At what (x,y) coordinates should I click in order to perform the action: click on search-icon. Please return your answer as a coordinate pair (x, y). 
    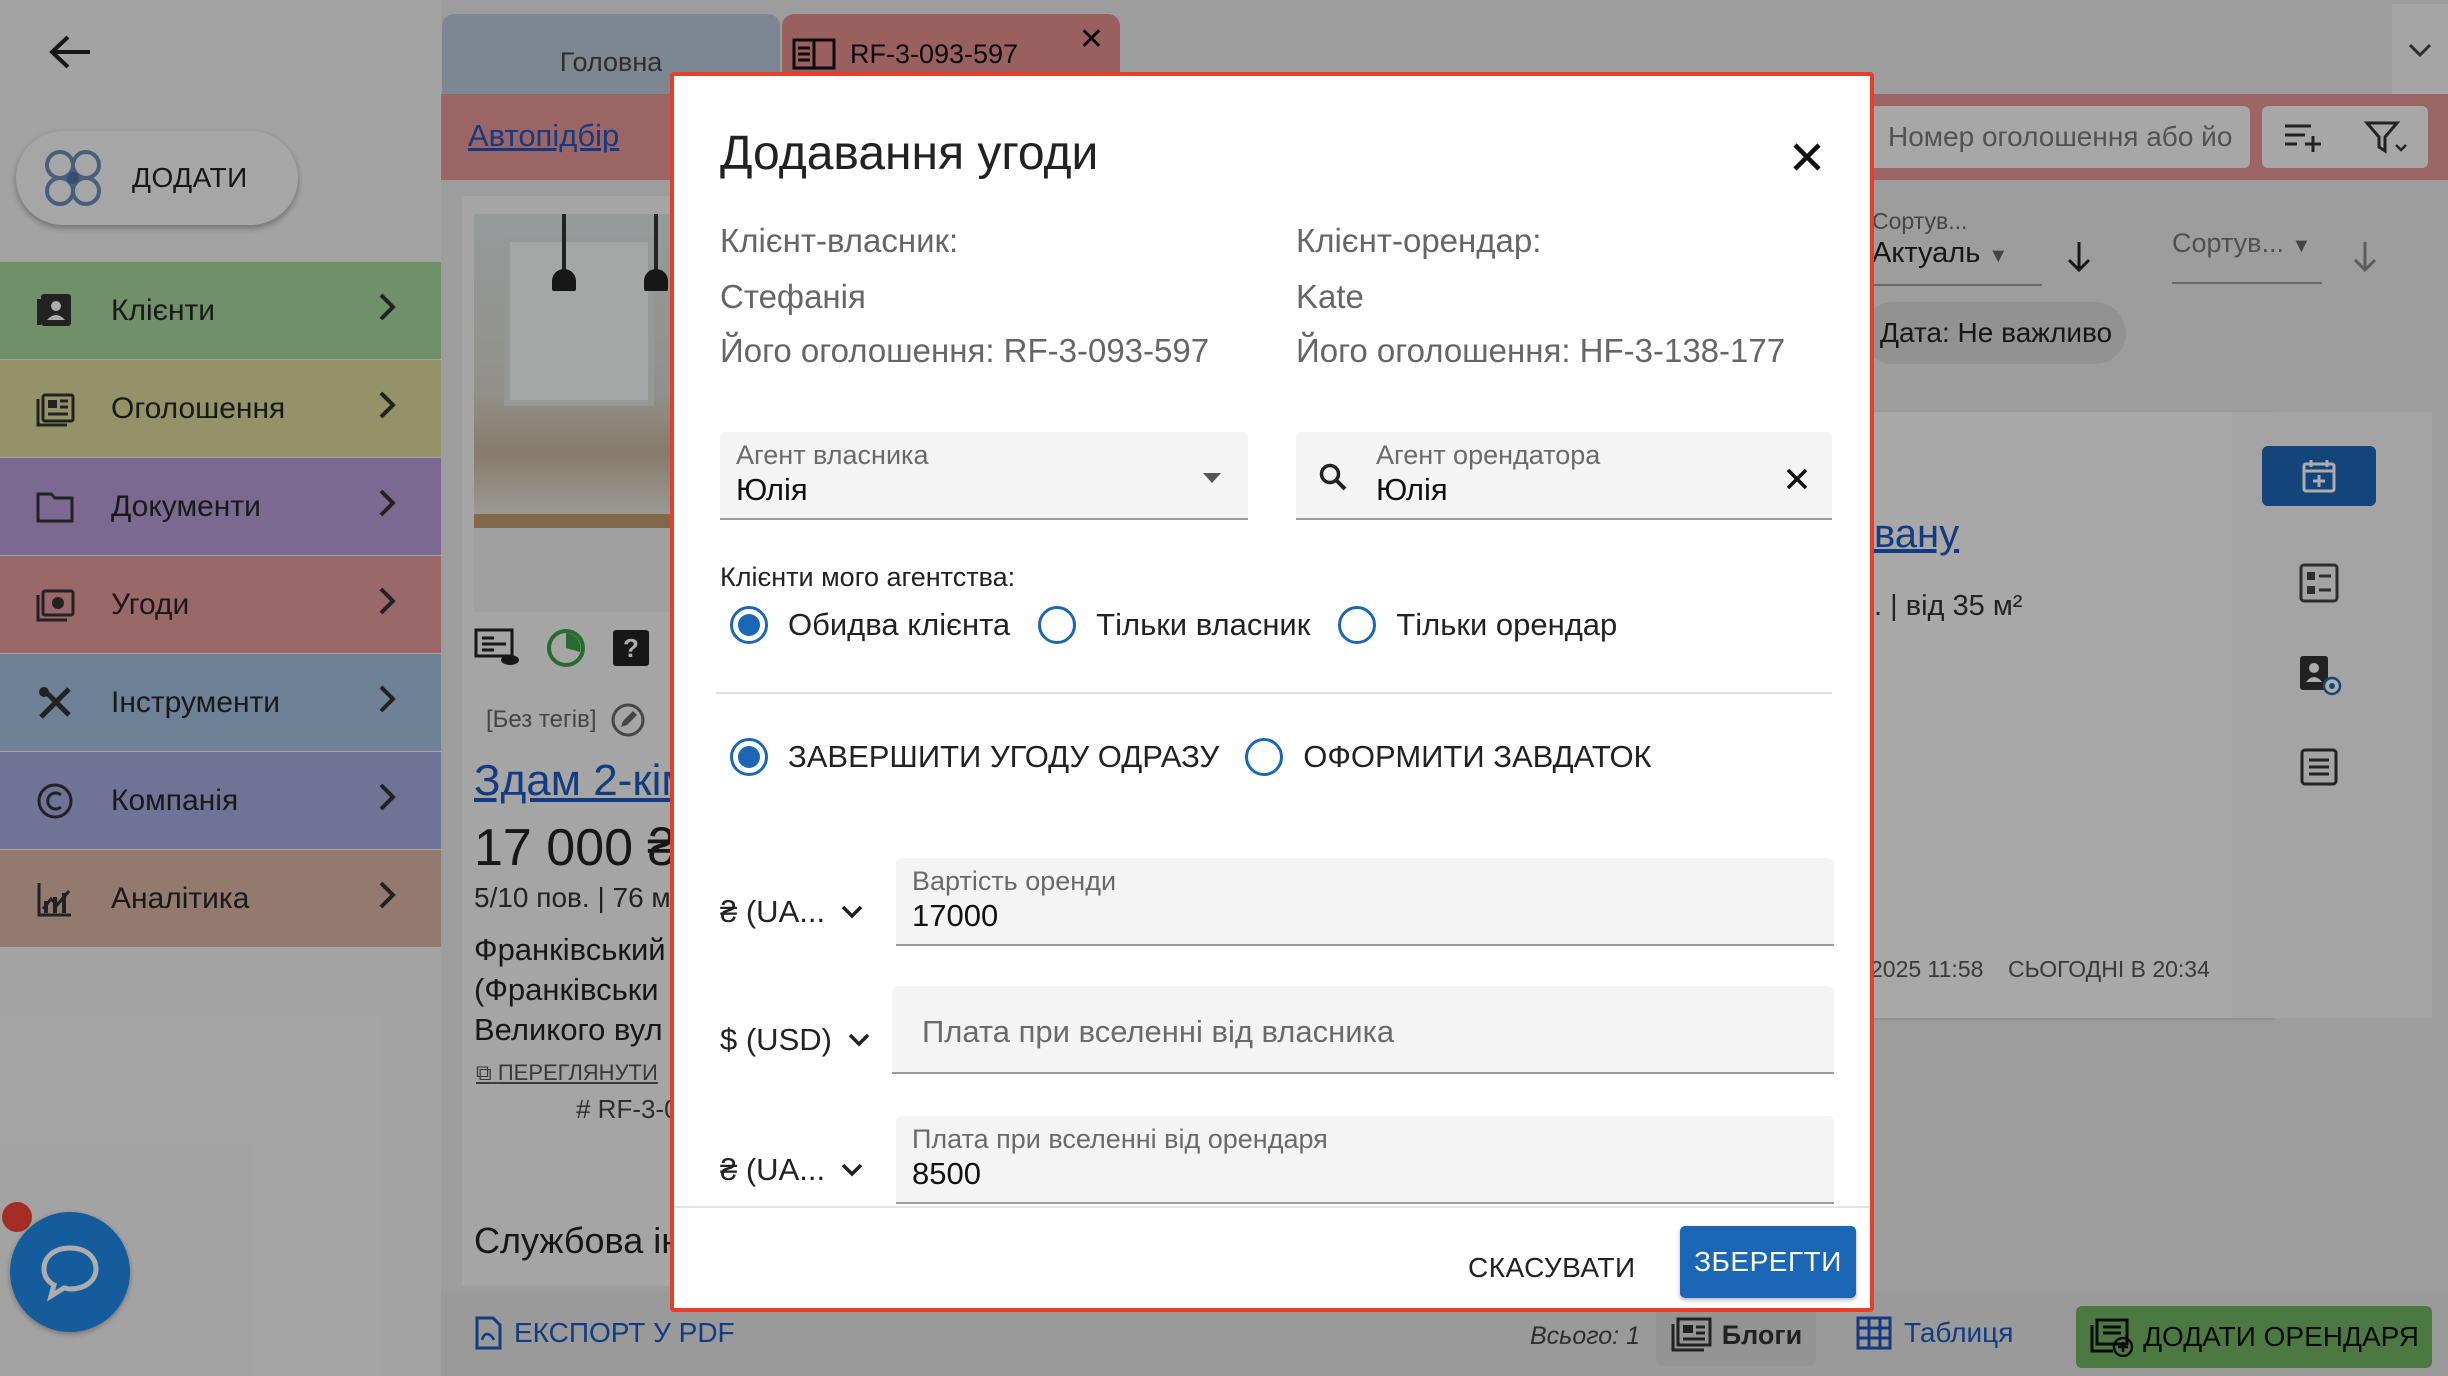
    Looking at the image, I should click on (1333, 477).